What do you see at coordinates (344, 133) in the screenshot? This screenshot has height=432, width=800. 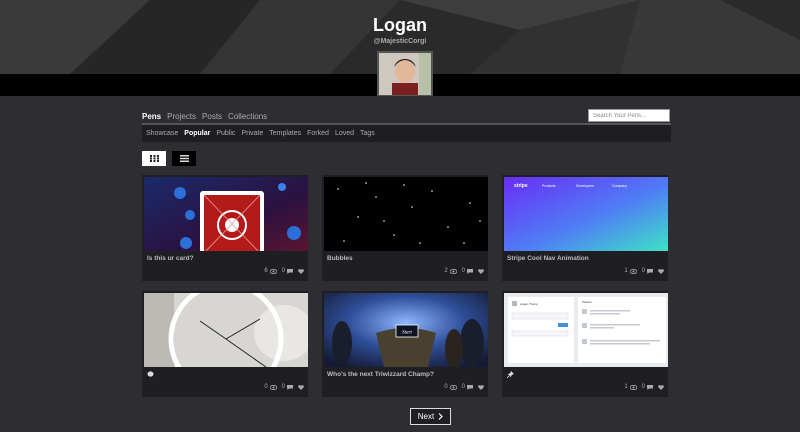 I see `filter-loved: Loved` at bounding box center [344, 133].